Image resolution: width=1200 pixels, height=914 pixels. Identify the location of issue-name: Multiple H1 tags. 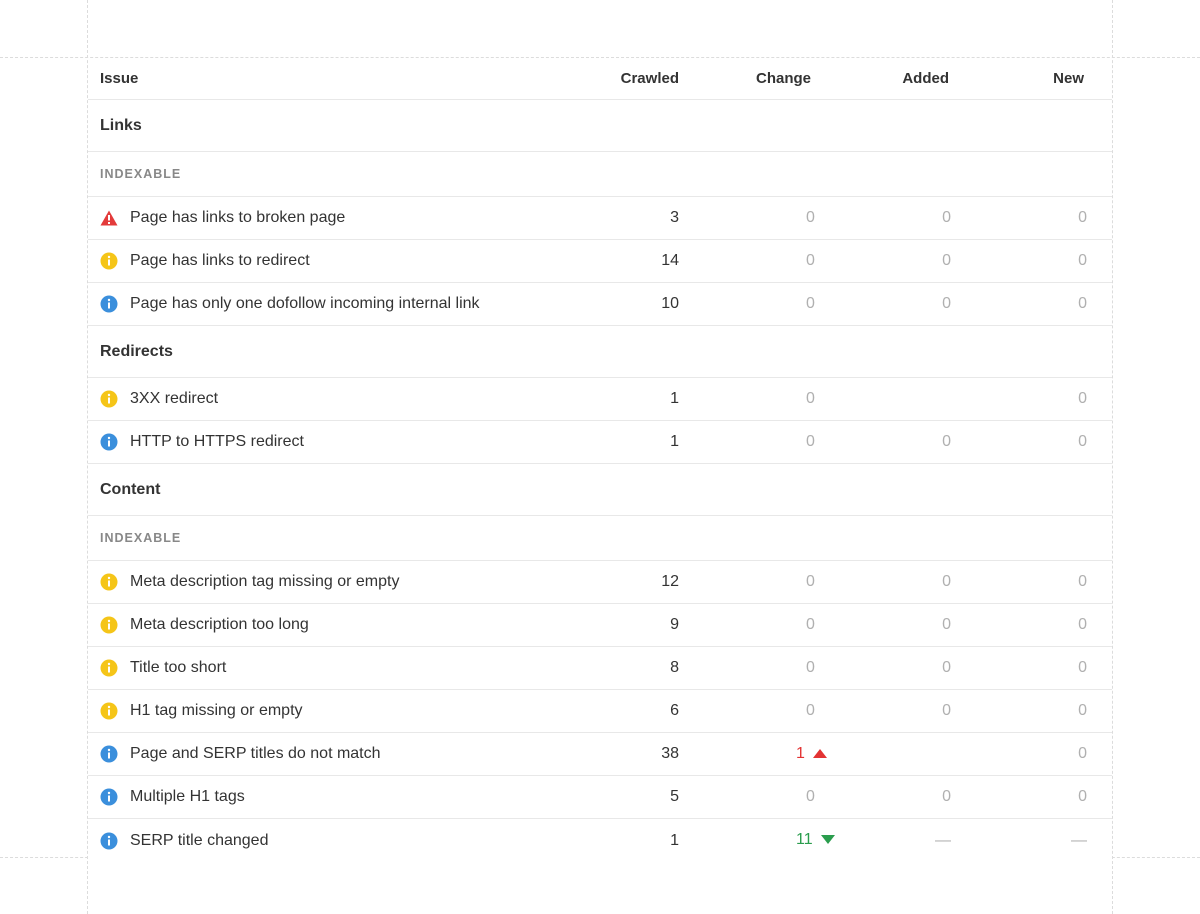
(187, 797).